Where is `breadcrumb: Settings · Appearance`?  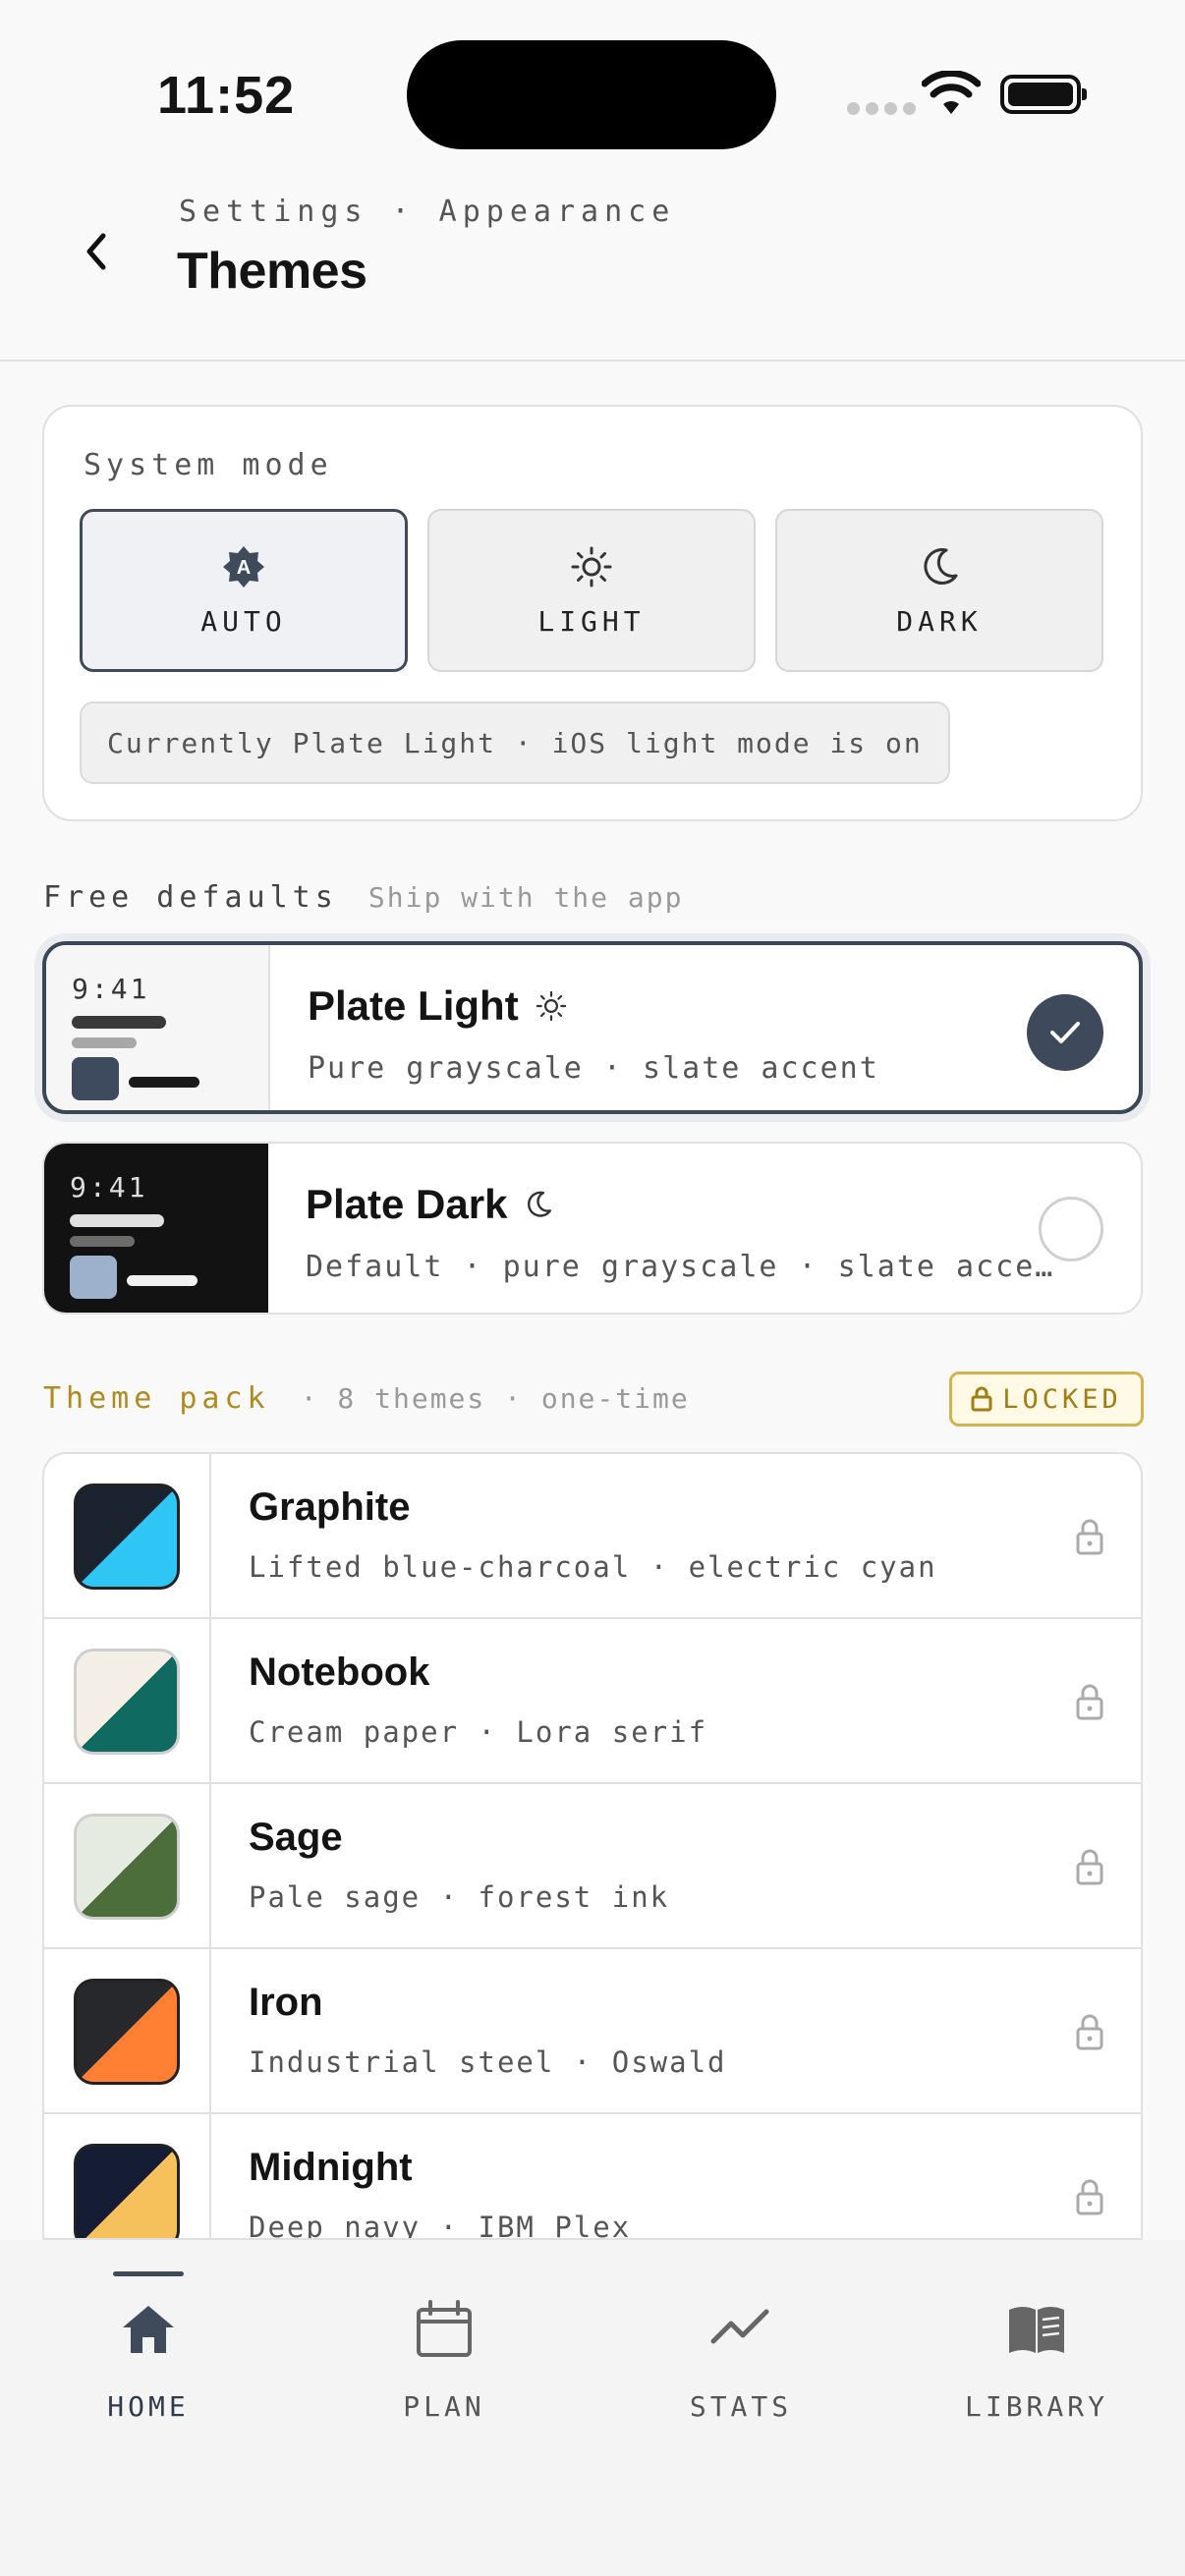
breadcrumb: Settings · Appearance is located at coordinates (428, 212).